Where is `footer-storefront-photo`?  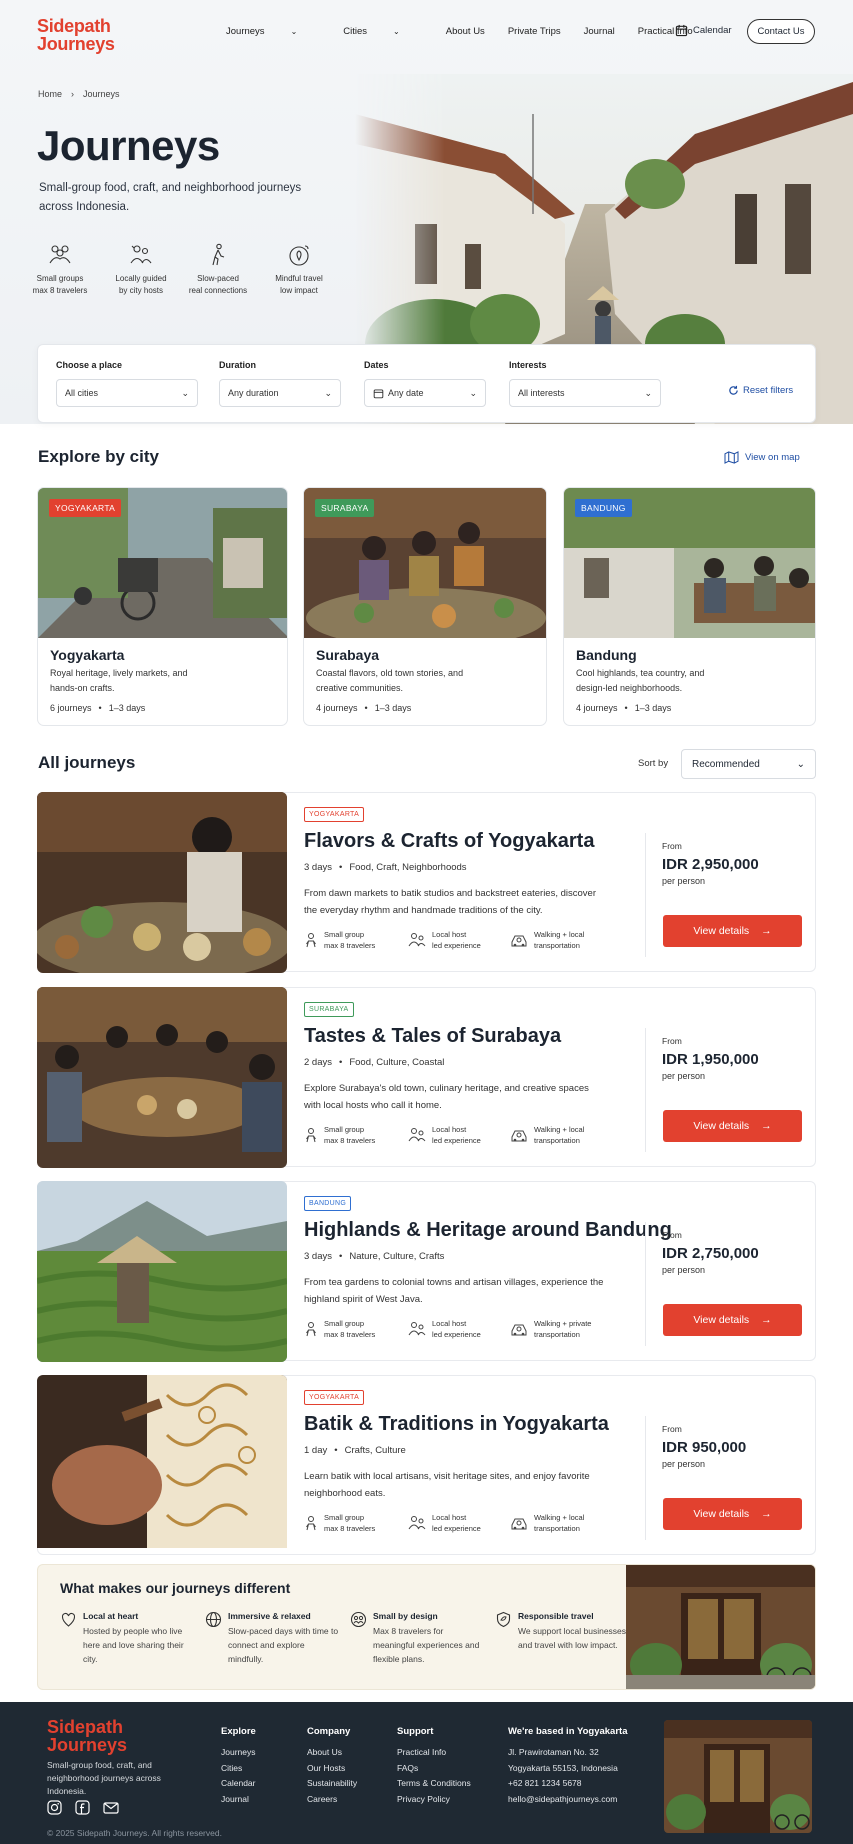 footer-storefront-photo is located at coordinates (738, 1776).